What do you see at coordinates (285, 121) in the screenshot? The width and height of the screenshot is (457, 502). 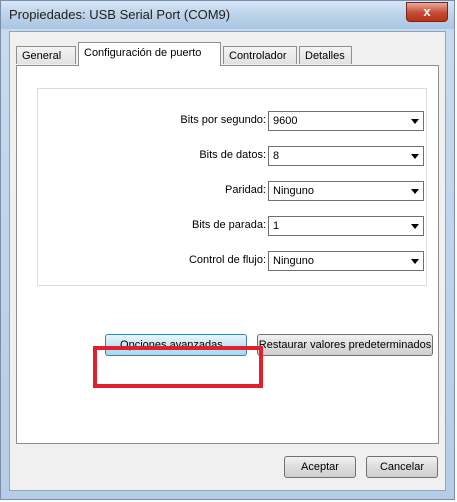 I see `bits-per-second-value: 9600` at bounding box center [285, 121].